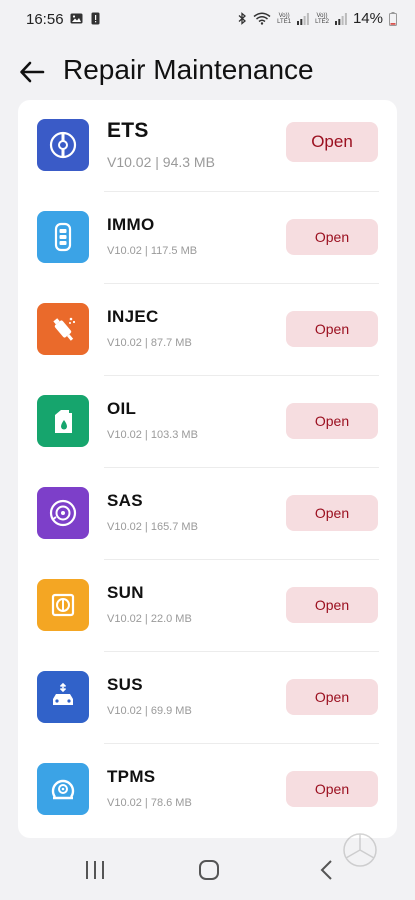 The image size is (415, 900). I want to click on home-icon, so click(209, 870).